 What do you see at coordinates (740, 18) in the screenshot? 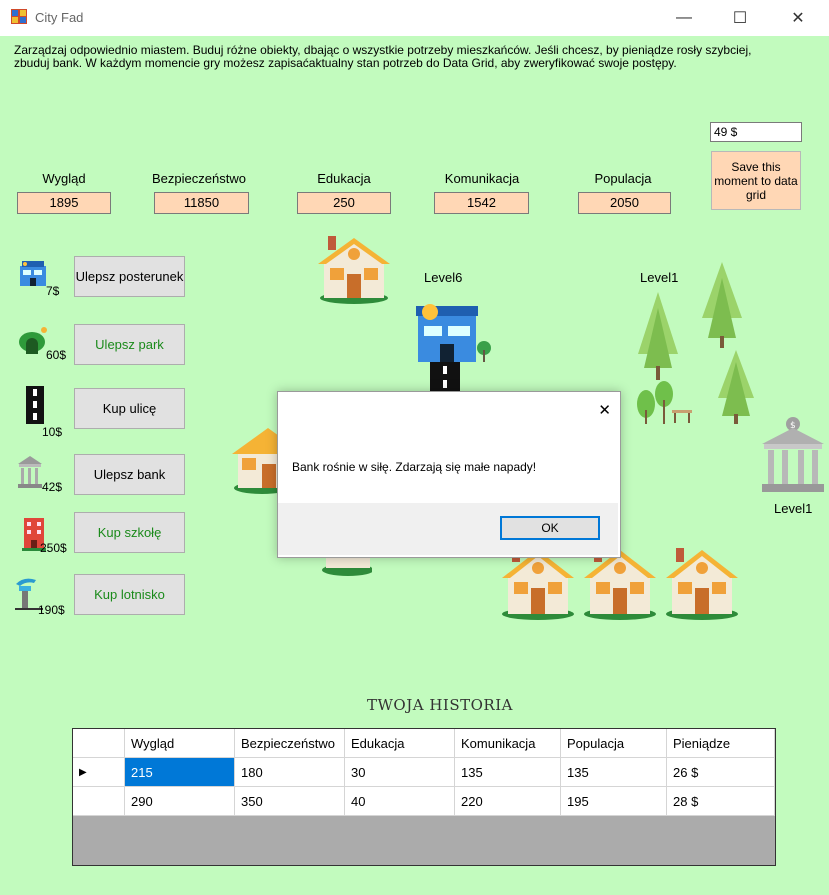
I see `maximize-button: ☐` at bounding box center [740, 18].